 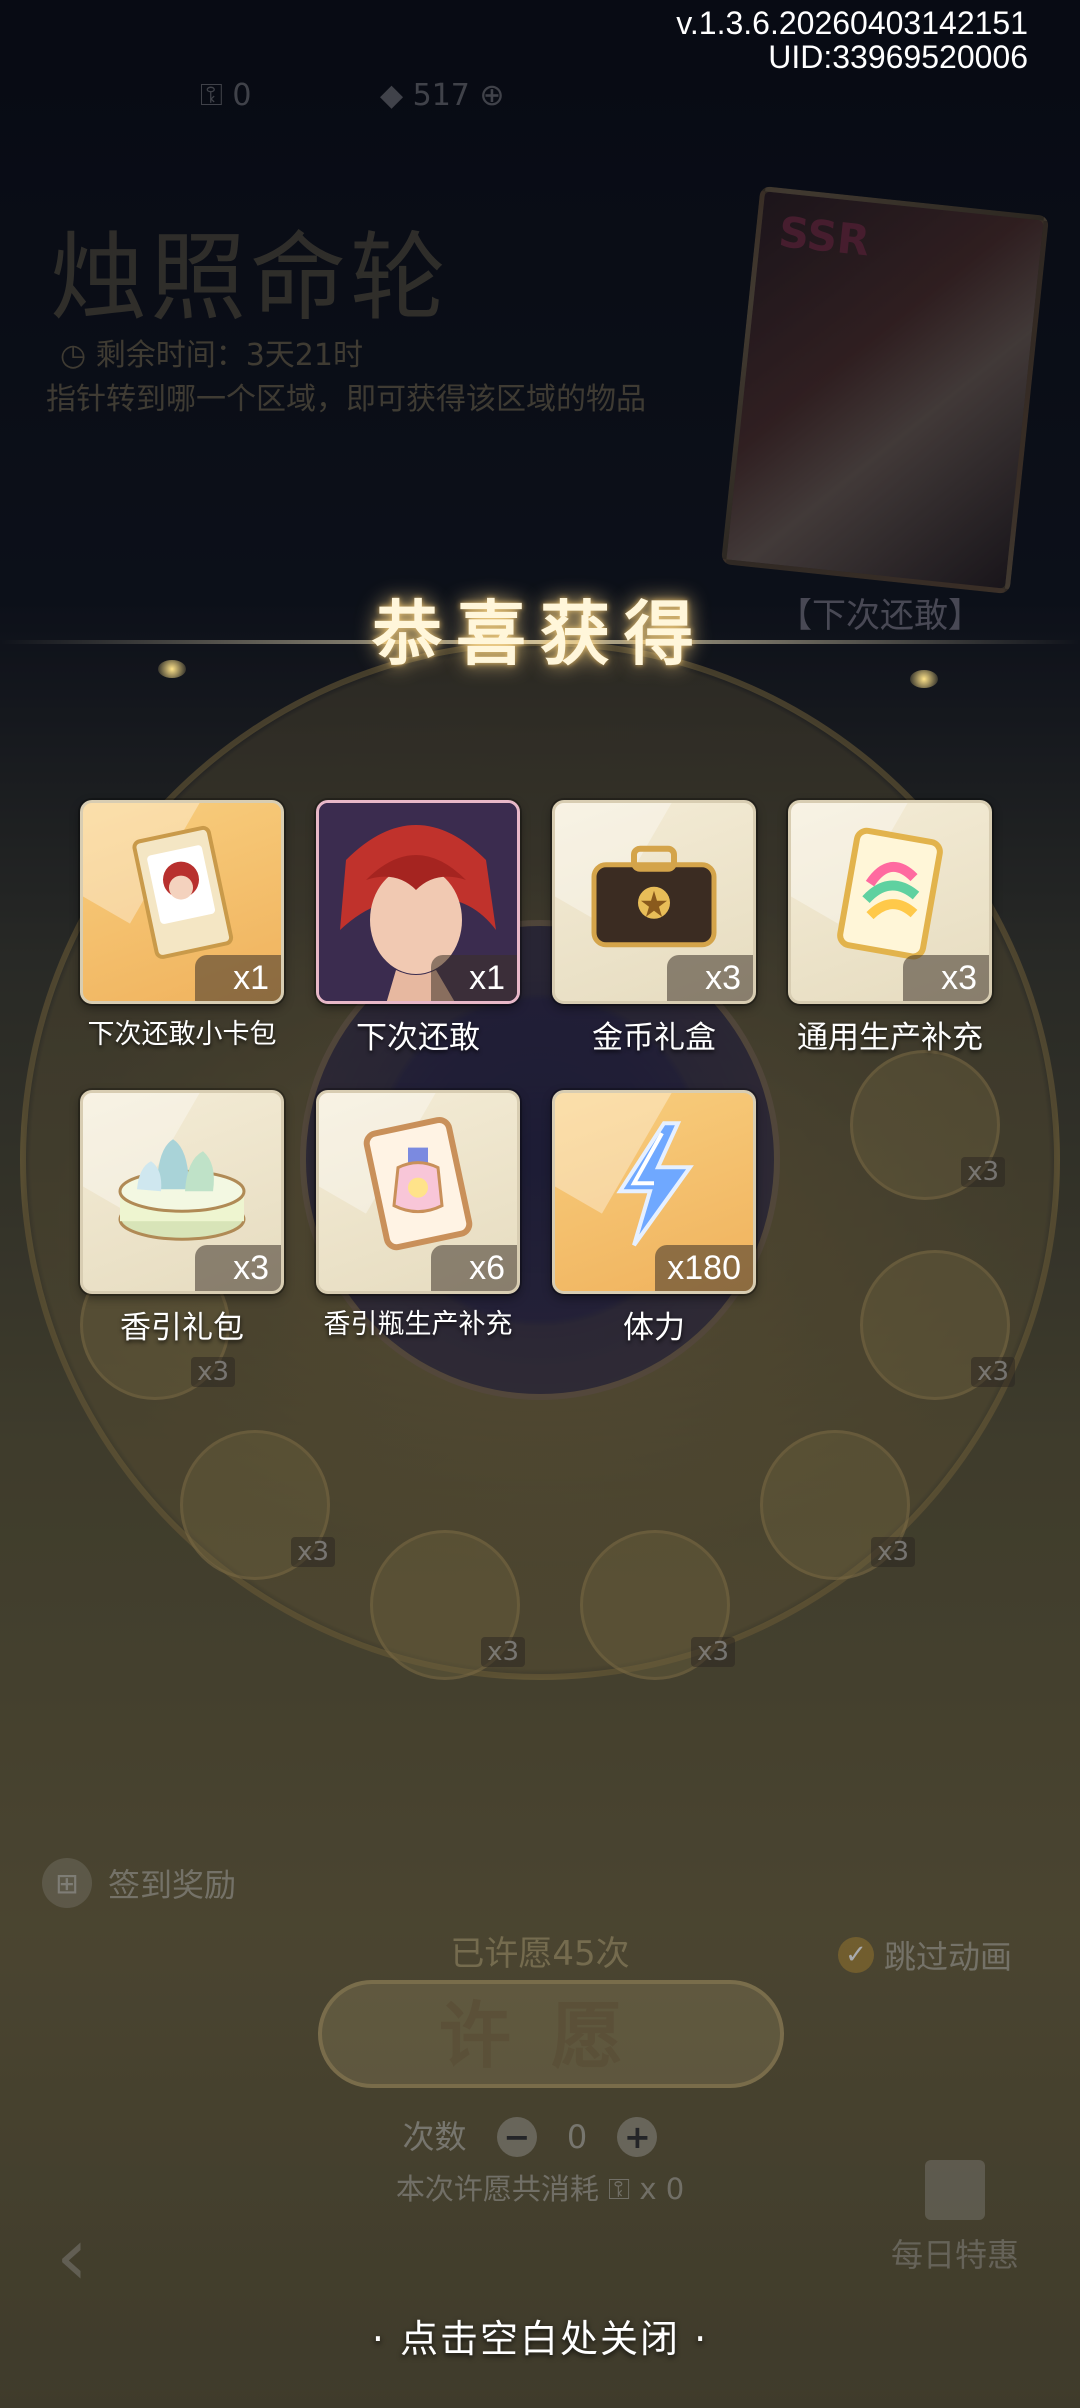 I want to click on reward-item: x6 香引瓶生产补充, so click(x=418, y=1215).